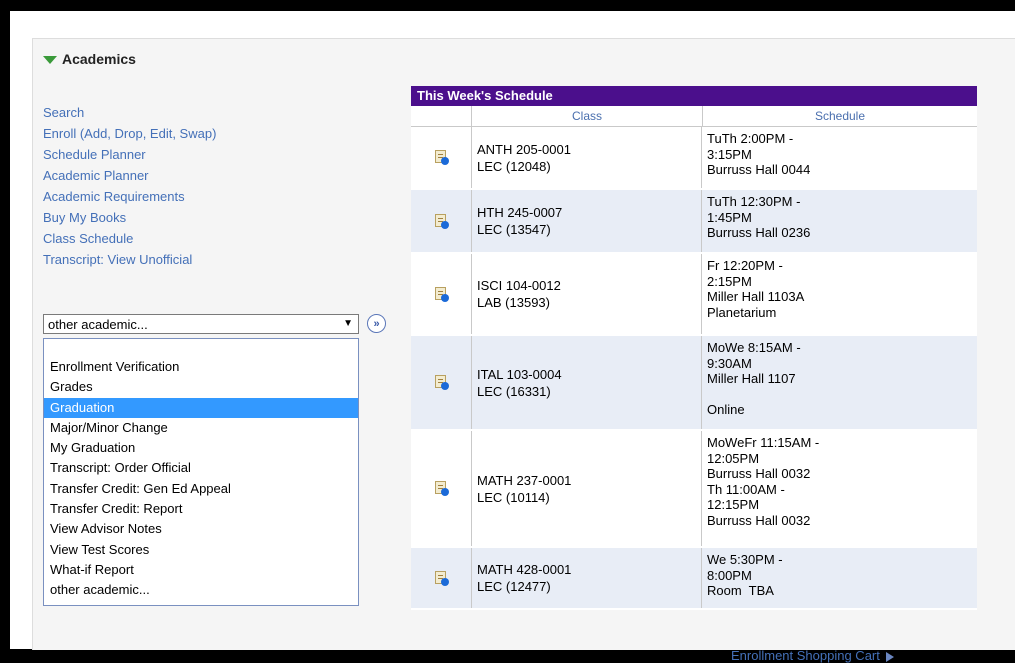 Image resolution: width=1015 pixels, height=663 pixels. Describe the element at coordinates (839, 395) in the screenshot. I see `schedule-line` at that location.